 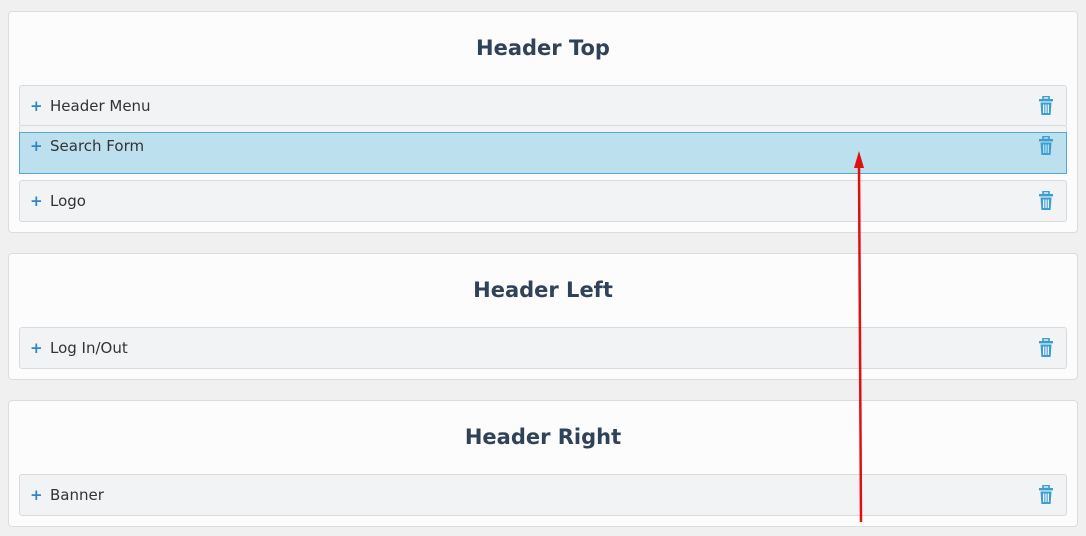 I want to click on block-item-banner: + Banner, so click(x=543, y=495).